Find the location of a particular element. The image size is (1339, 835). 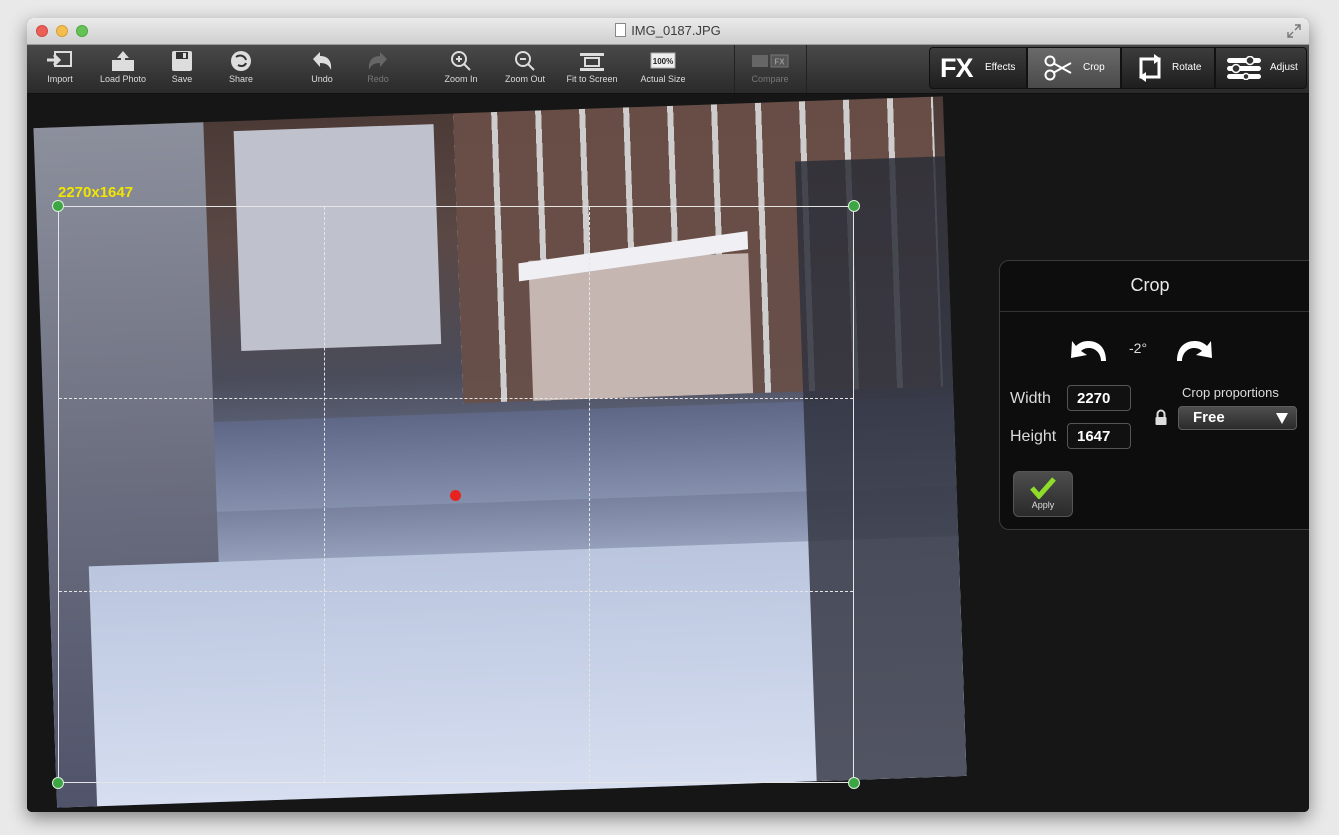

title-bar: IMG_0187.JPG is located at coordinates (668, 31).